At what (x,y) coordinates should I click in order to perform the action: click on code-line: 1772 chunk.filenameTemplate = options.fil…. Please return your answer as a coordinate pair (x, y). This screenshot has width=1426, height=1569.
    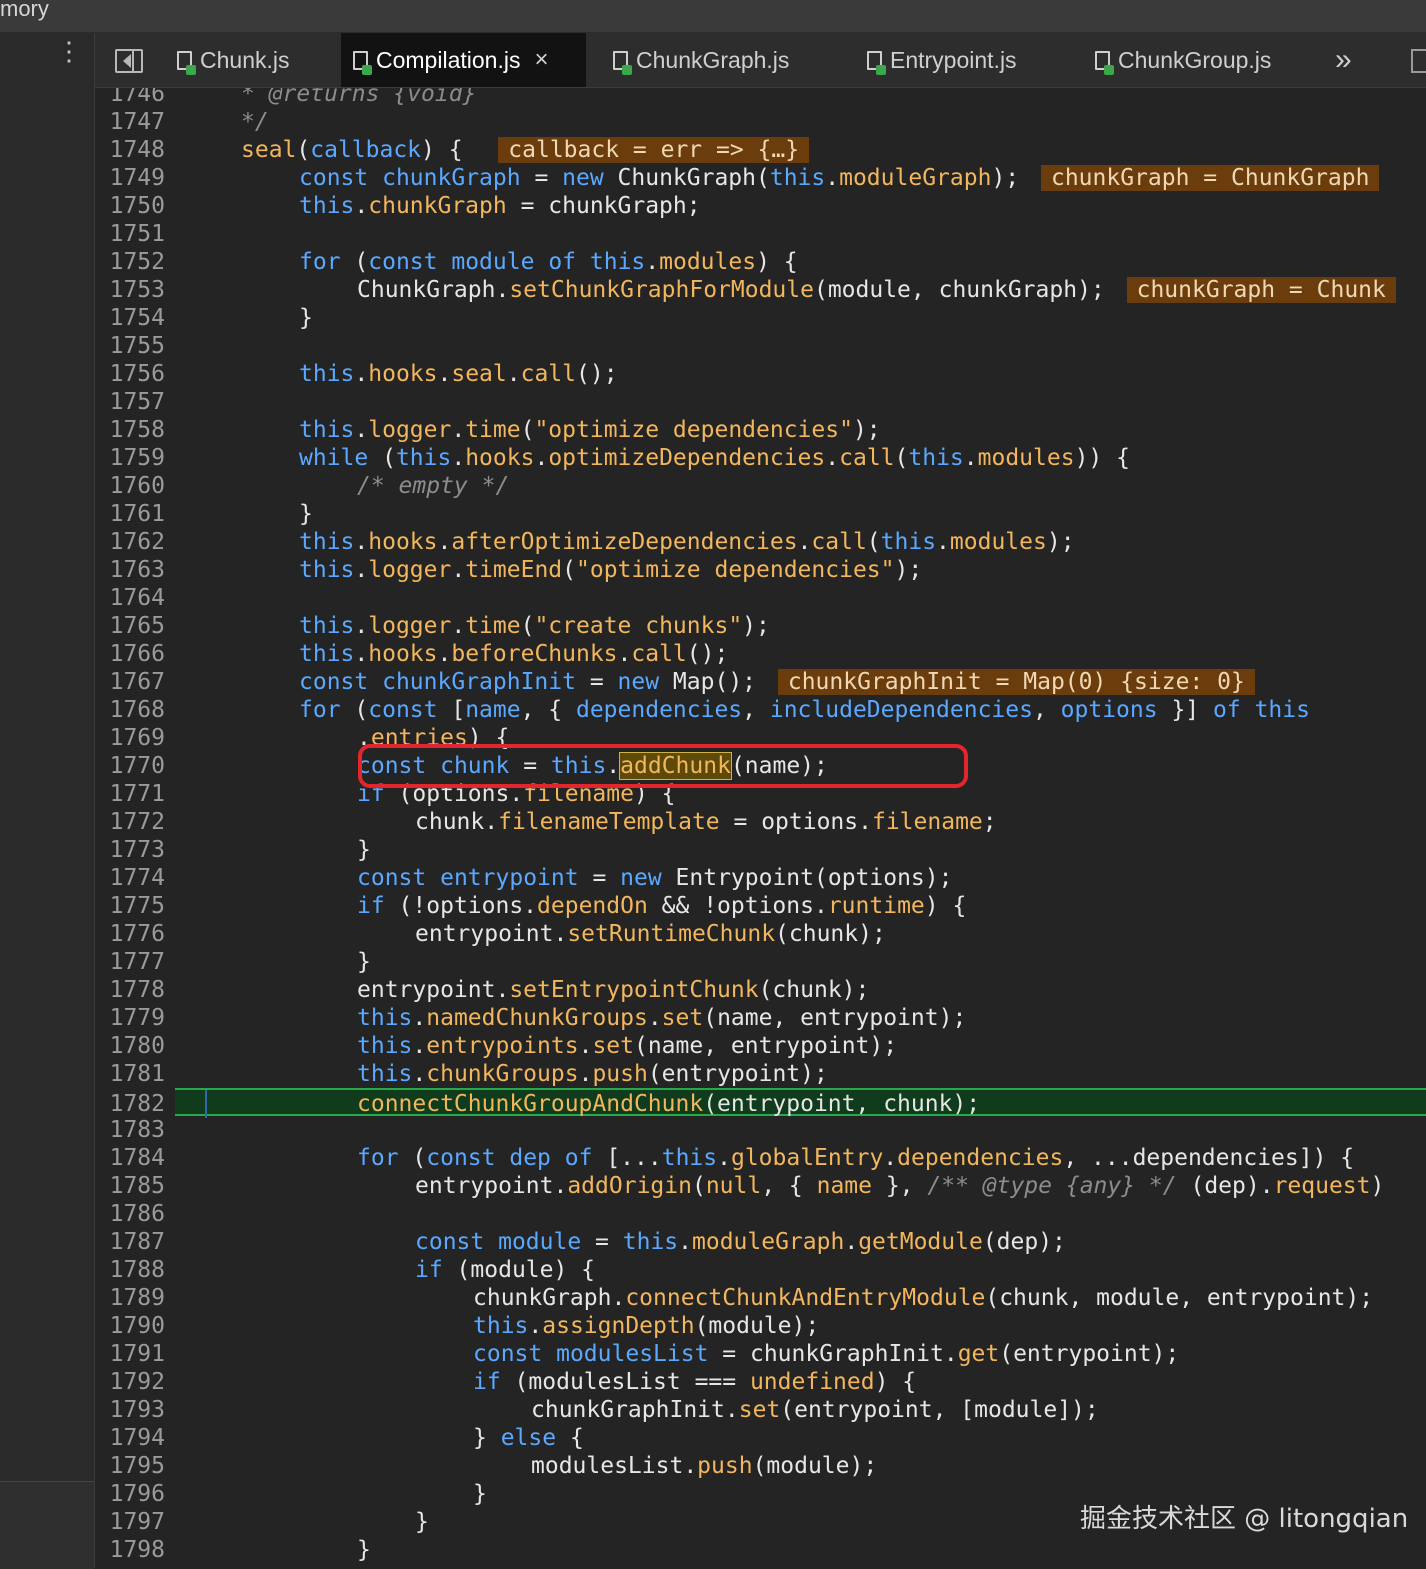
    Looking at the image, I should click on (760, 822).